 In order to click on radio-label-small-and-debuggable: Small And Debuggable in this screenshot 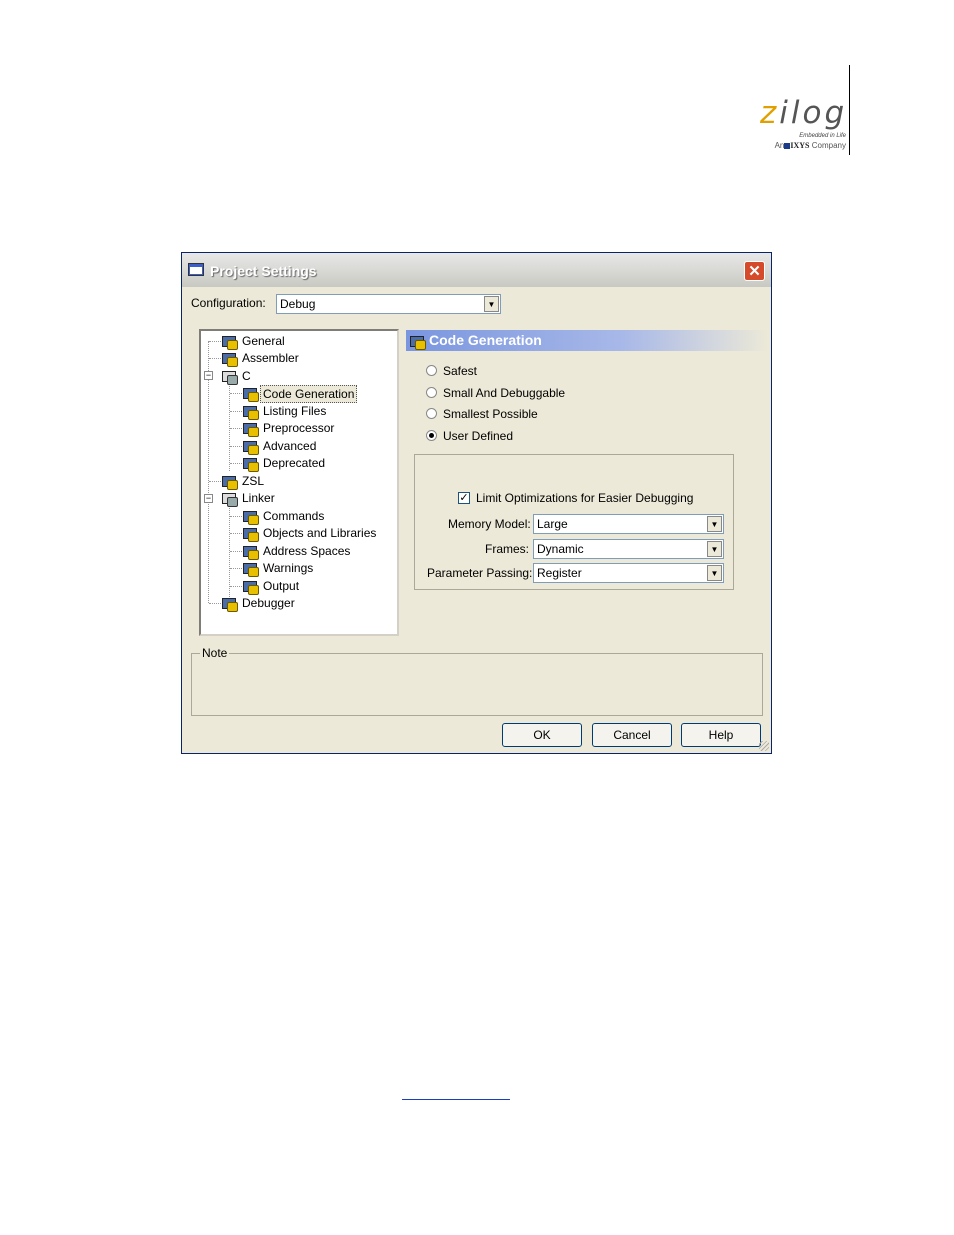, I will do `click(504, 393)`.